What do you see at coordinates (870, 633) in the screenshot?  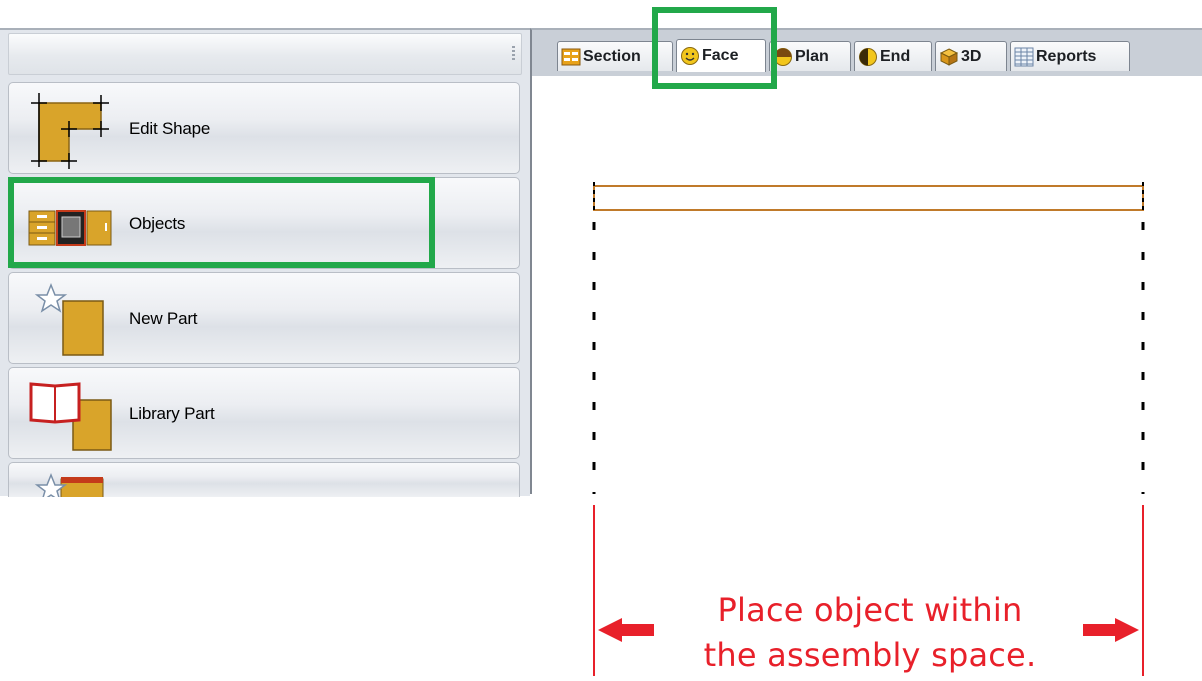 I see `instruction-callout: Place object within the assembly space.` at bounding box center [870, 633].